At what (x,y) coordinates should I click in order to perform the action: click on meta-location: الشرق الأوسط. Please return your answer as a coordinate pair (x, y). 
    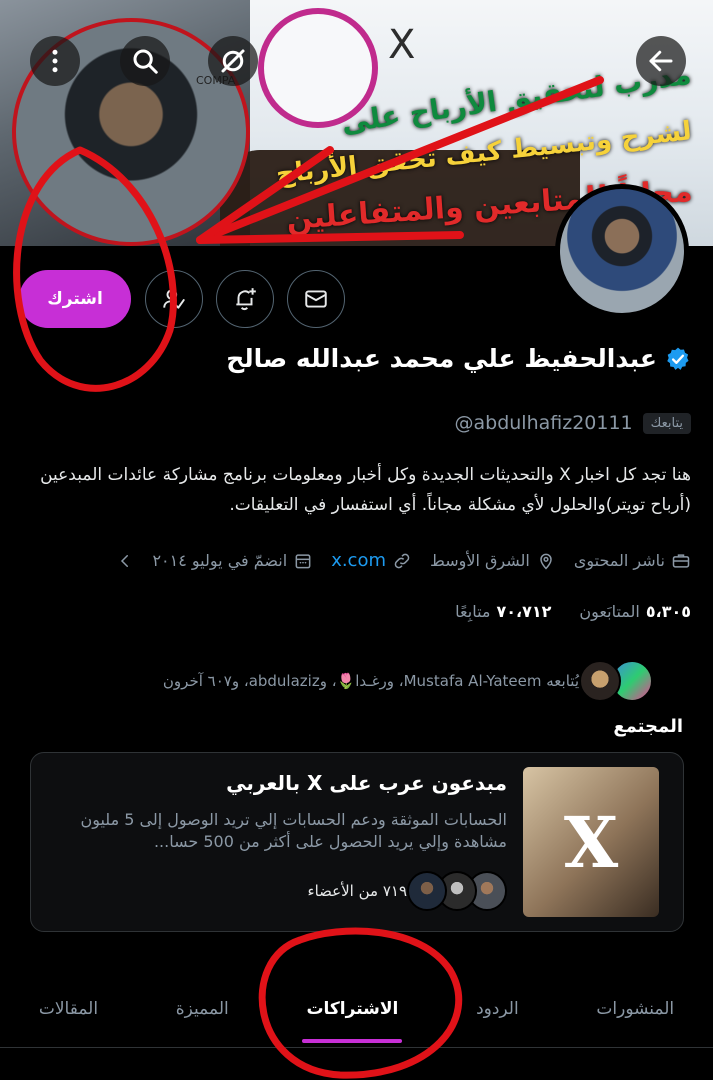
    Looking at the image, I should click on (493, 561).